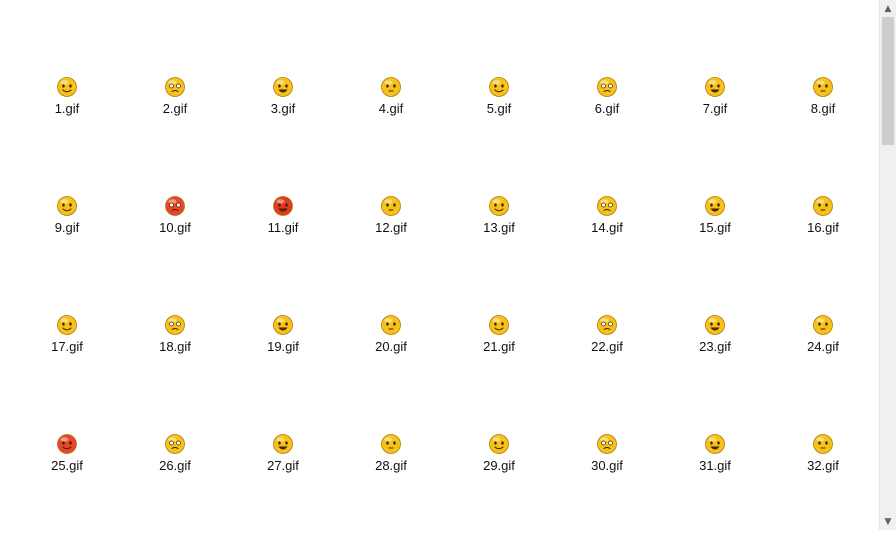 Image resolution: width=896 pixels, height=551 pixels. I want to click on file-item: 14.gif, so click(607, 253).